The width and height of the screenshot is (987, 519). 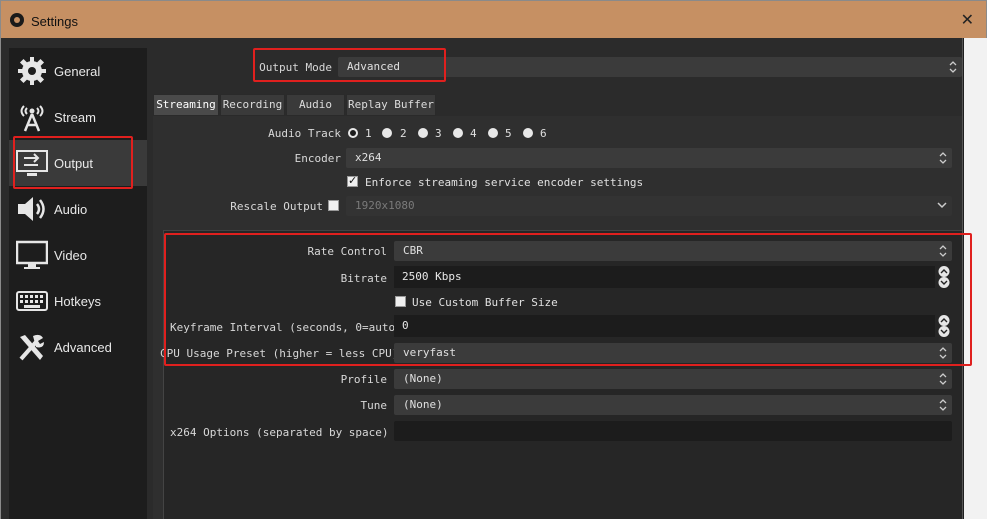 What do you see at coordinates (286, 327) in the screenshot?
I see `keyframe-interval-label: Keyframe Interval (seconds, 0=auto)` at bounding box center [286, 327].